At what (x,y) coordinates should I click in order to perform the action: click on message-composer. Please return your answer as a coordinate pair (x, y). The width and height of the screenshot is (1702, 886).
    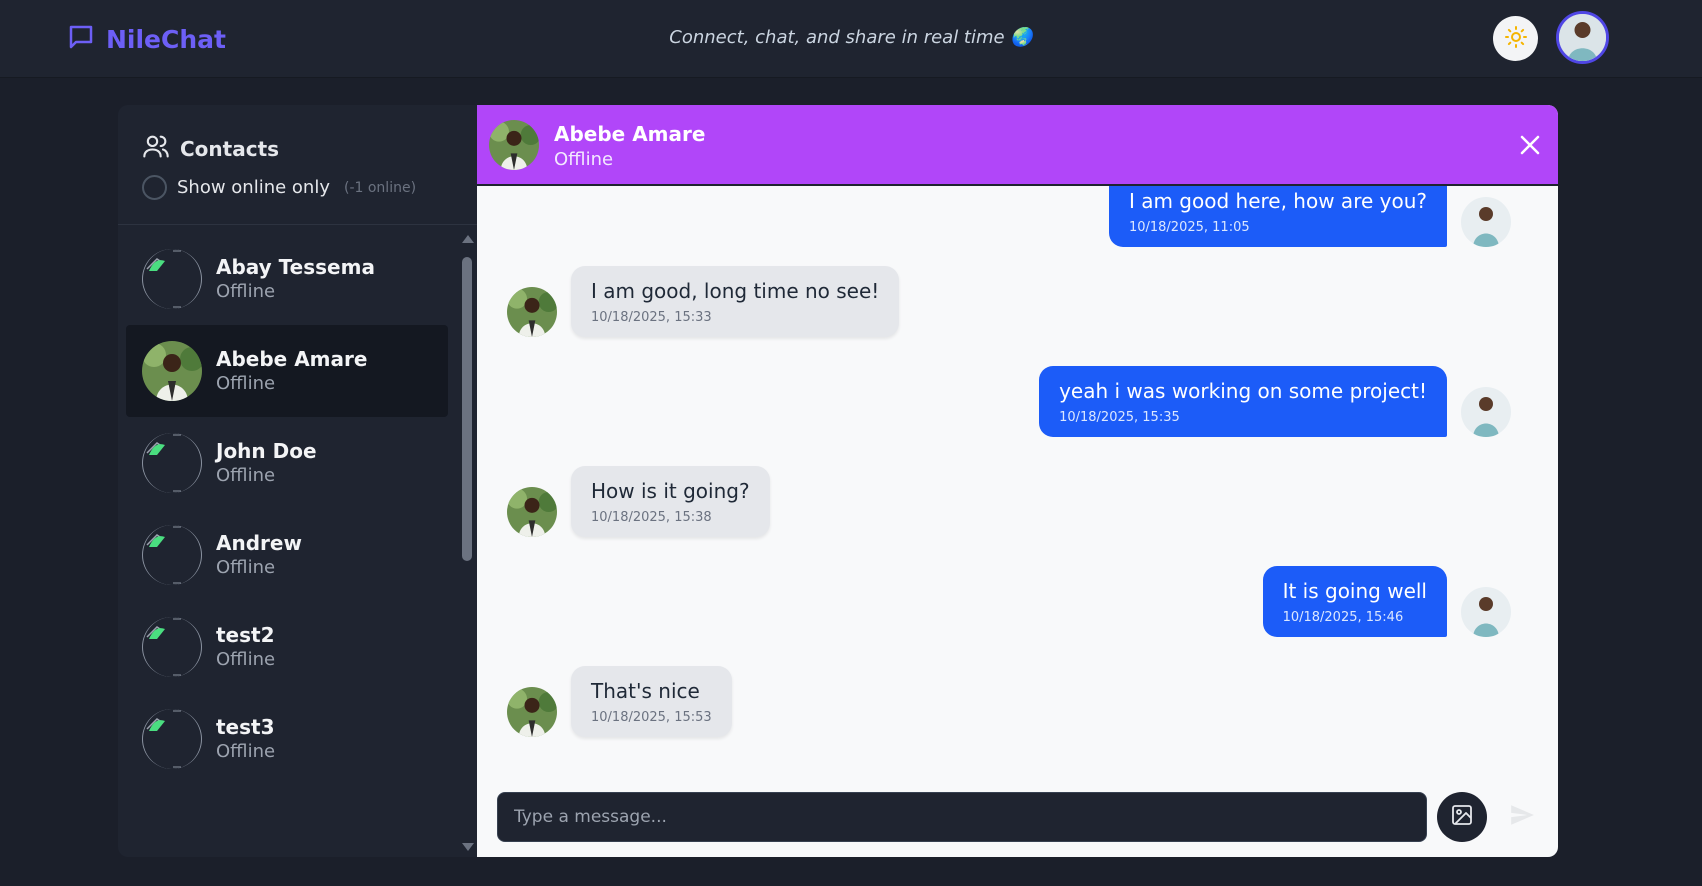
    Looking at the image, I should click on (1017, 821).